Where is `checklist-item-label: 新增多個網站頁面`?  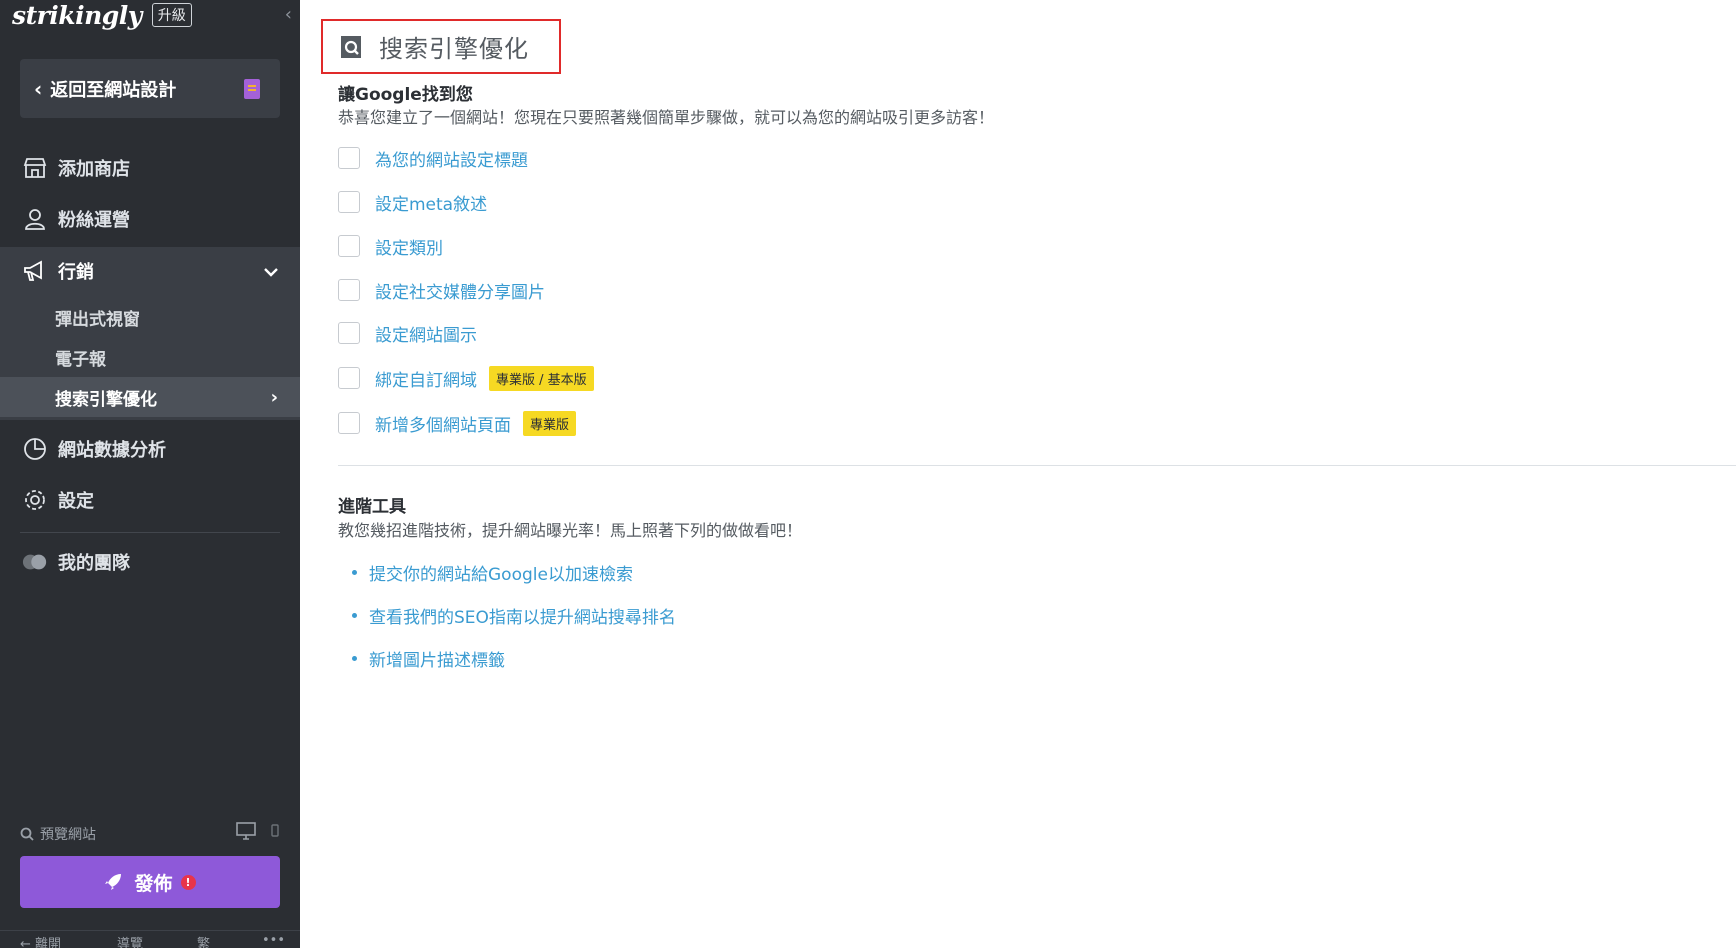
checklist-item-label: 新增多個網站頁面 is located at coordinates (443, 423).